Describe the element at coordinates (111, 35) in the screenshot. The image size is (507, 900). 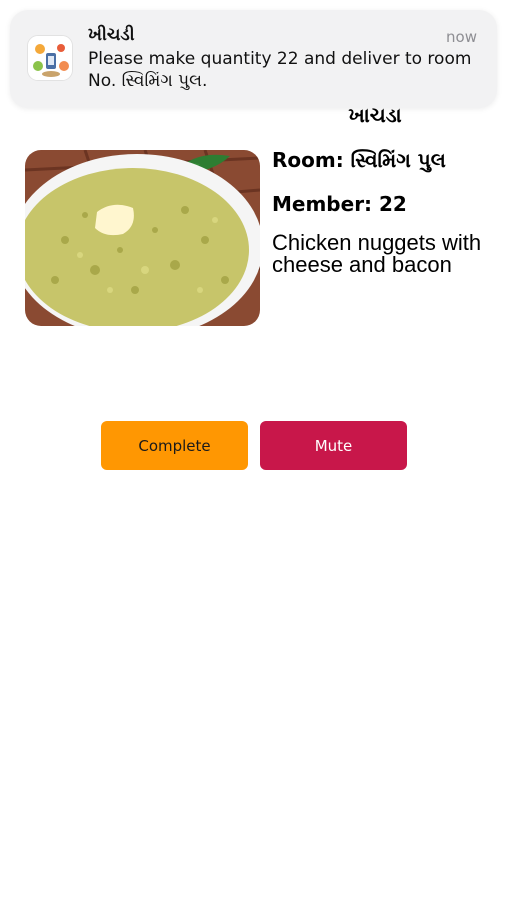
I see `notification-app-name: ખીચડી` at that location.